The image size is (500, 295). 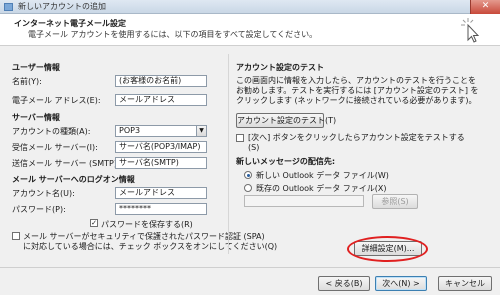 What do you see at coordinates (147, 224) in the screenshot?
I see `remember-password-label: パスワードを保存する(R)` at bounding box center [147, 224].